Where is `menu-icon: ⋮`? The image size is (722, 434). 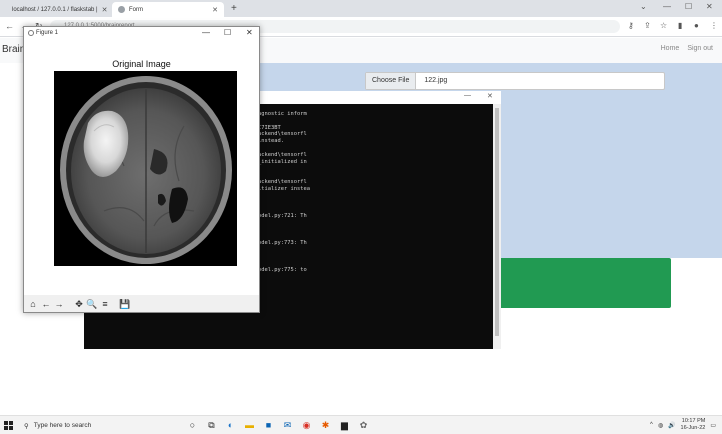 menu-icon: ⋮ is located at coordinates (714, 25).